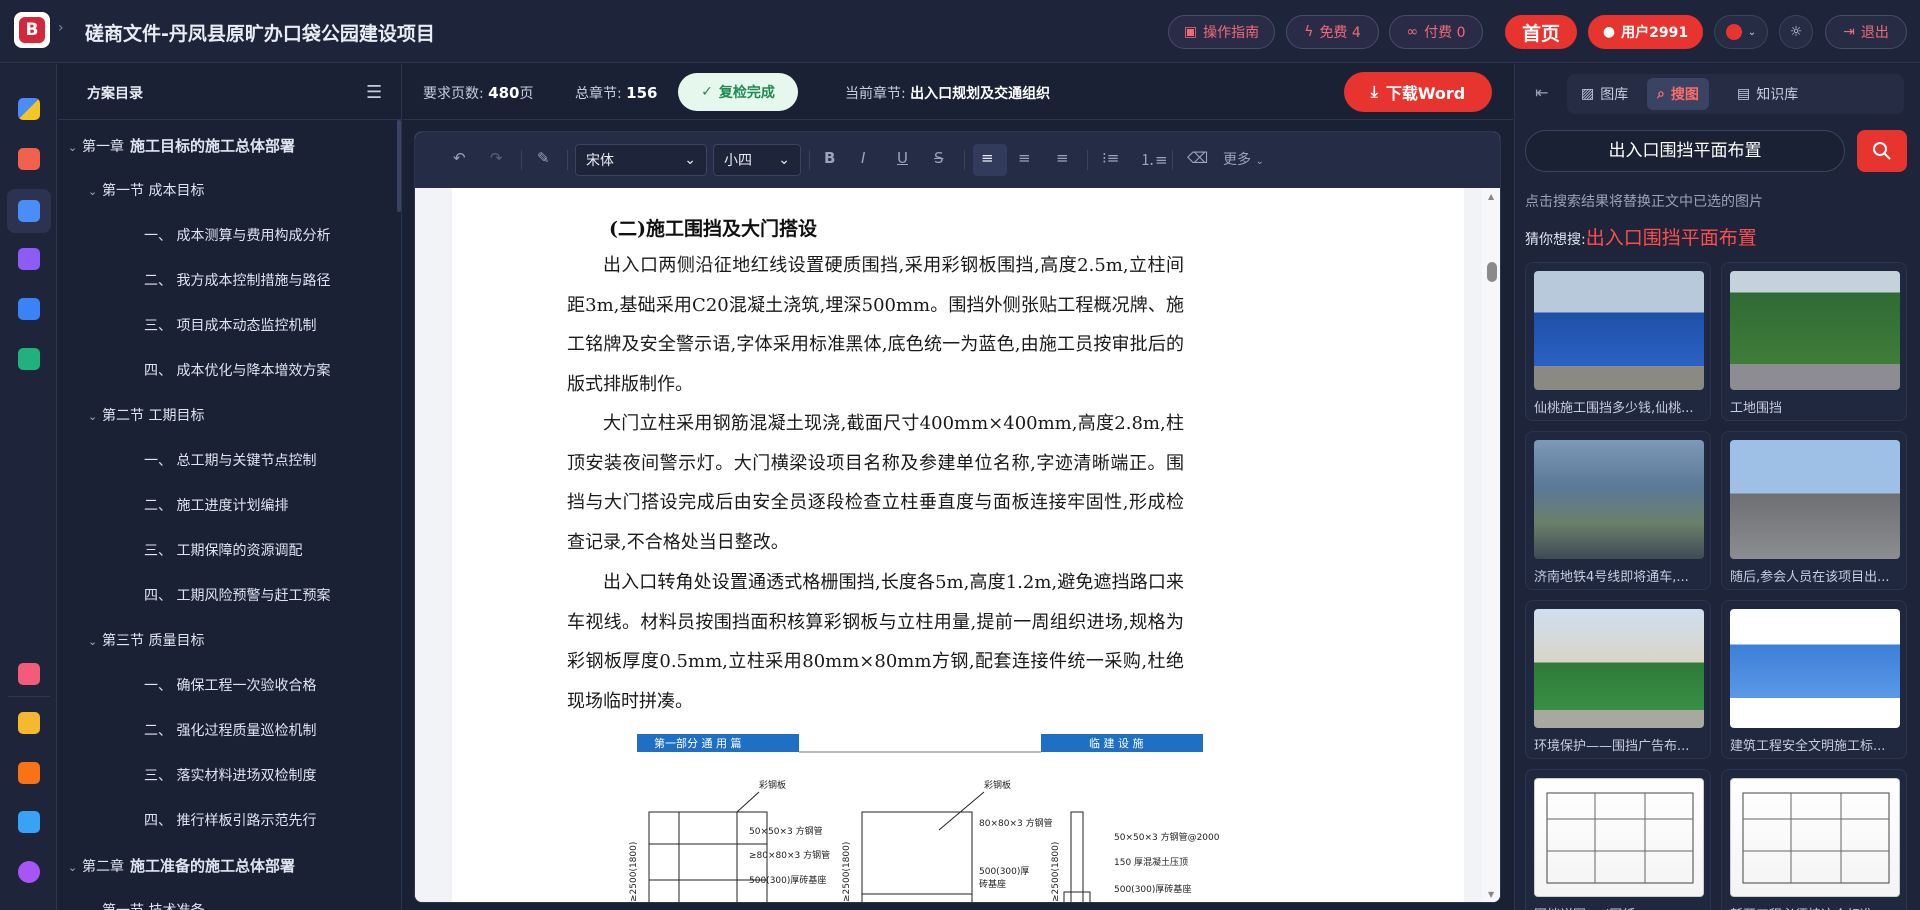  Describe the element at coordinates (29, 159) in the screenshot. I see `document-edit-icon` at that location.